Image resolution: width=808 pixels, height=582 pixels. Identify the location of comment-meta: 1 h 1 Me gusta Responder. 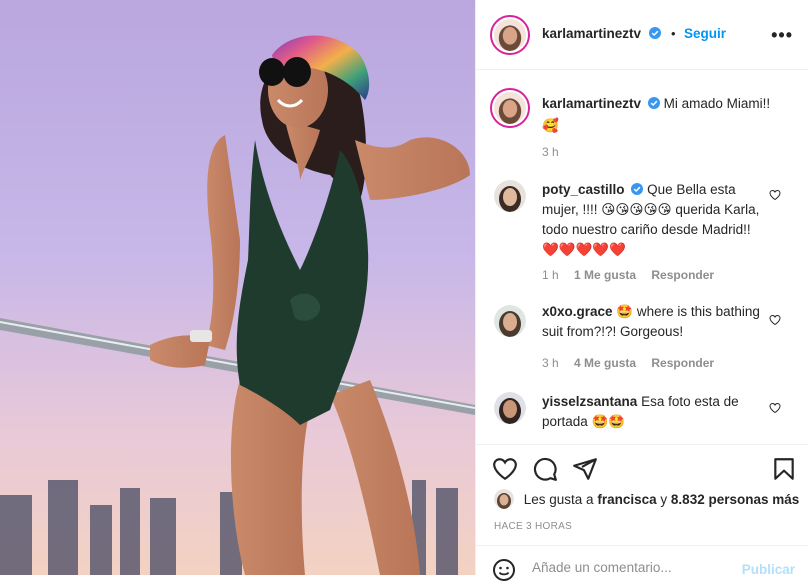
(634, 275).